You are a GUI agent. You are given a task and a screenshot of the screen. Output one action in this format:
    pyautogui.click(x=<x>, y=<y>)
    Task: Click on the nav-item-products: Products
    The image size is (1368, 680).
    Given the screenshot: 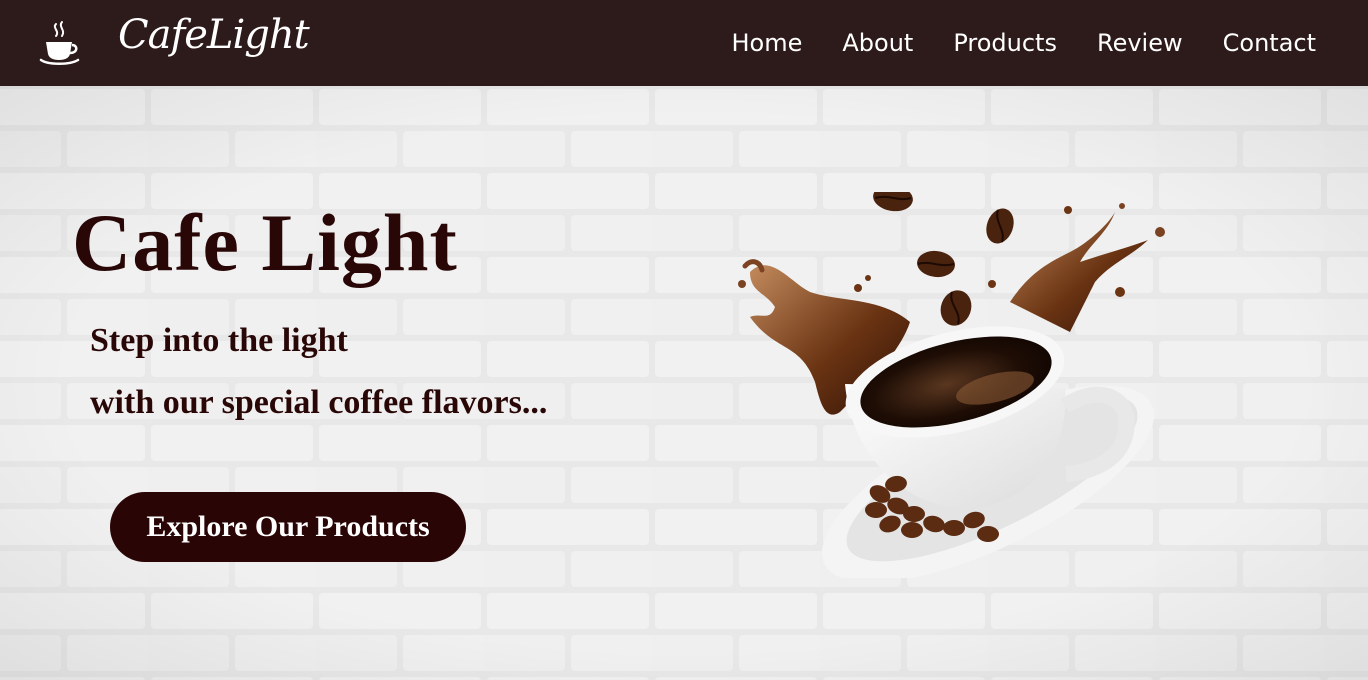 What is the action you would take?
    pyautogui.click(x=1005, y=43)
    